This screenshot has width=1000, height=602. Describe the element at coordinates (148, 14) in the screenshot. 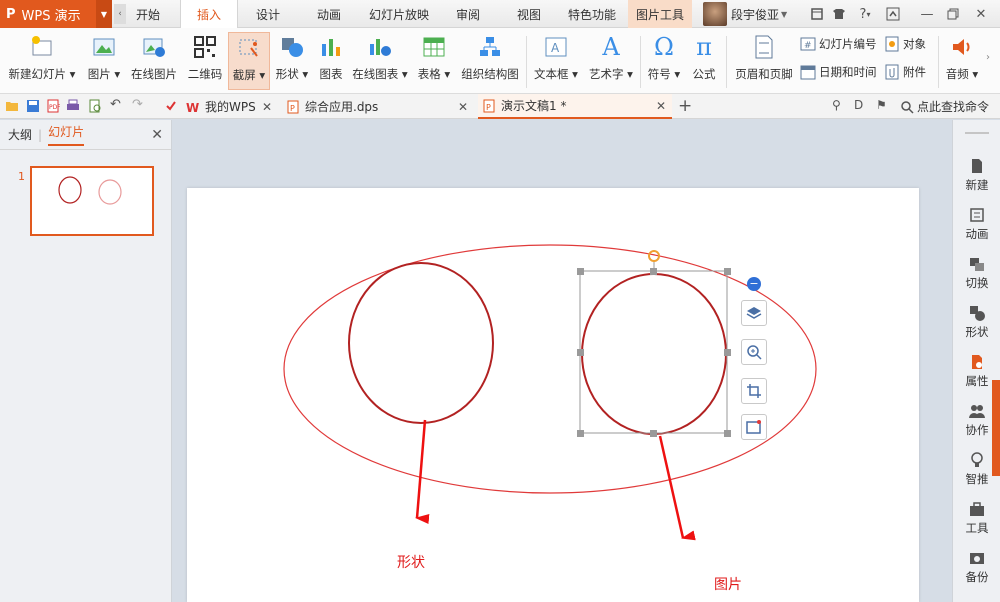

I see `tab-home: 开始` at that location.